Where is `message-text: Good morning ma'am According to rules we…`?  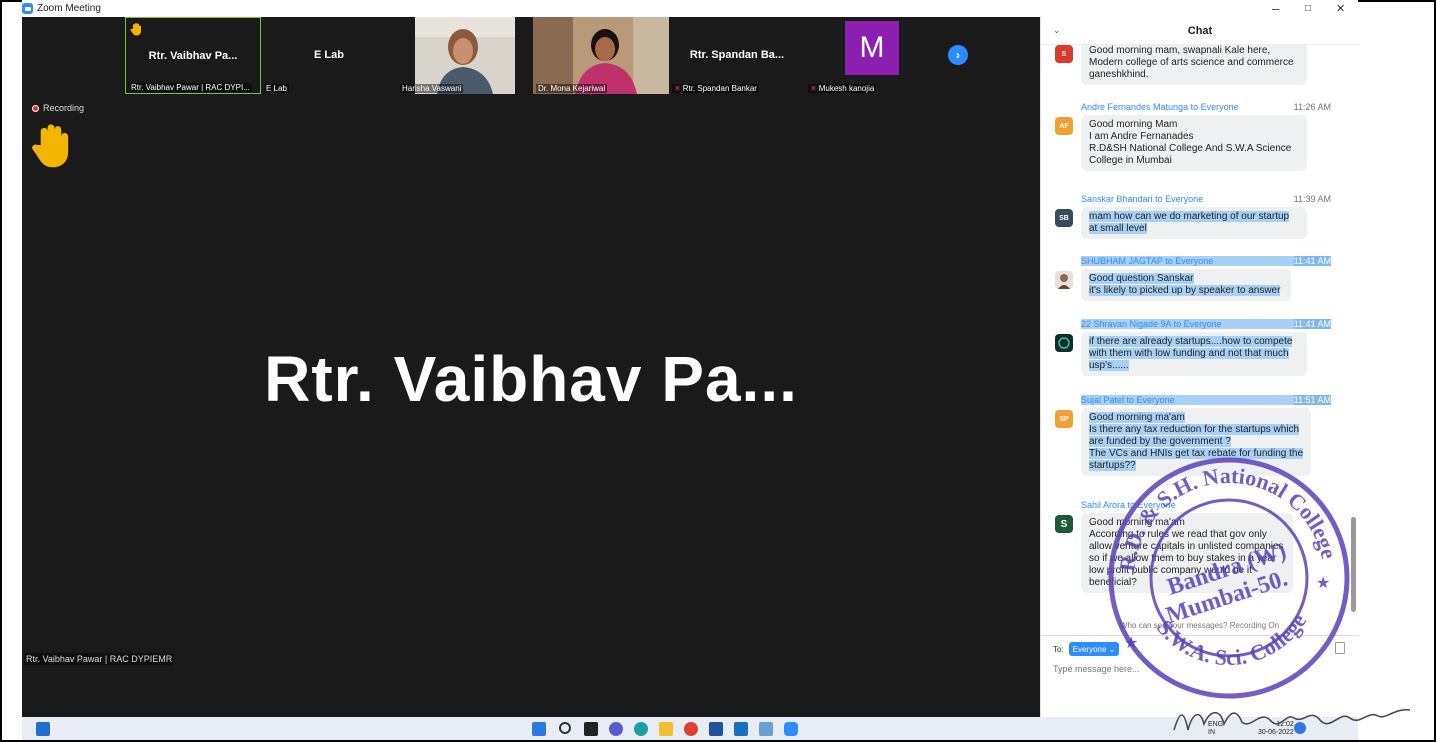
message-text: Good morning ma'am According to rules we… is located at coordinates (1187, 553).